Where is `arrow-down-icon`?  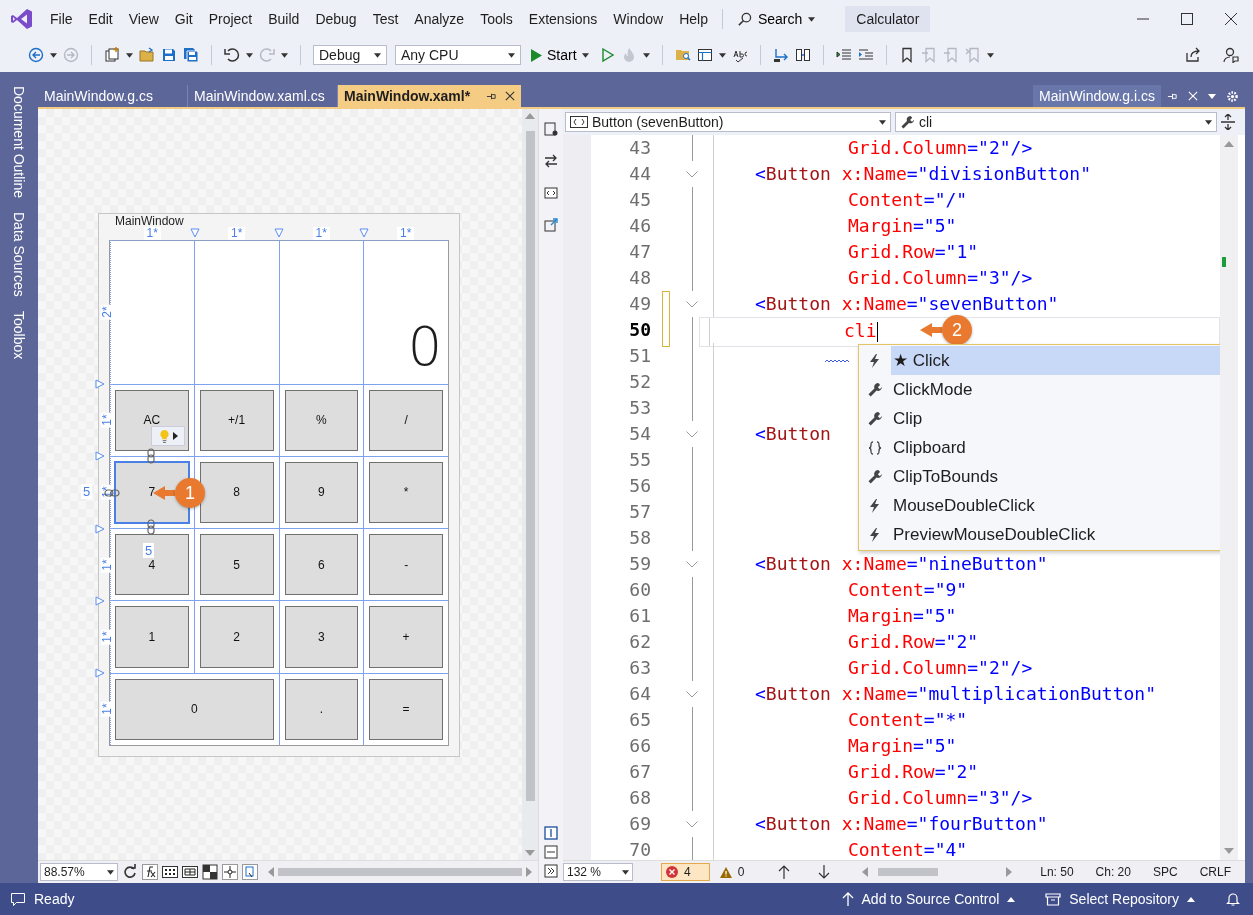
arrow-down-icon is located at coordinates (824, 872).